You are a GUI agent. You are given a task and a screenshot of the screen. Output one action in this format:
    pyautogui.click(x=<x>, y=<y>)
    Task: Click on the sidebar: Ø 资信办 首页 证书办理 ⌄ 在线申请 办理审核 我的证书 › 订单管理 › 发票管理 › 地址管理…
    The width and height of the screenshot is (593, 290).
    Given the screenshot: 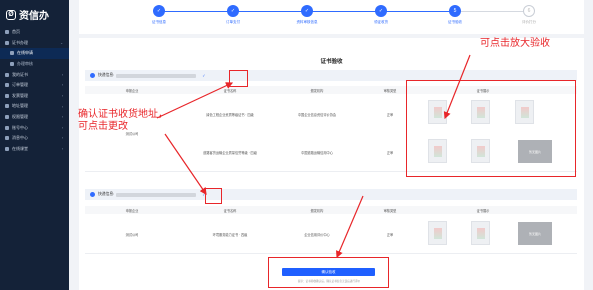 What is the action you would take?
    pyautogui.click(x=34, y=145)
    